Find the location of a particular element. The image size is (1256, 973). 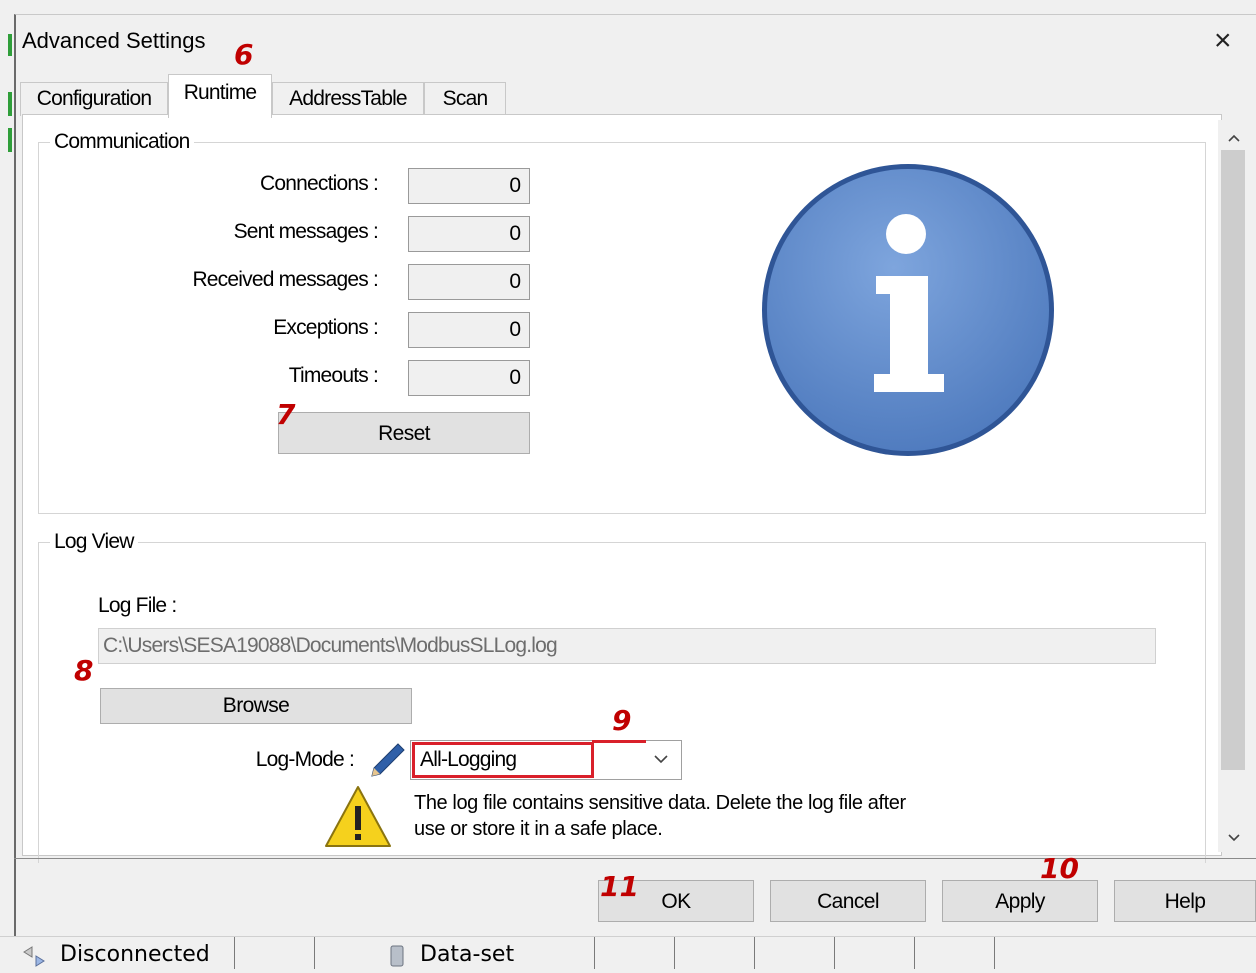

scrollbar-thumb is located at coordinates (1233, 460).